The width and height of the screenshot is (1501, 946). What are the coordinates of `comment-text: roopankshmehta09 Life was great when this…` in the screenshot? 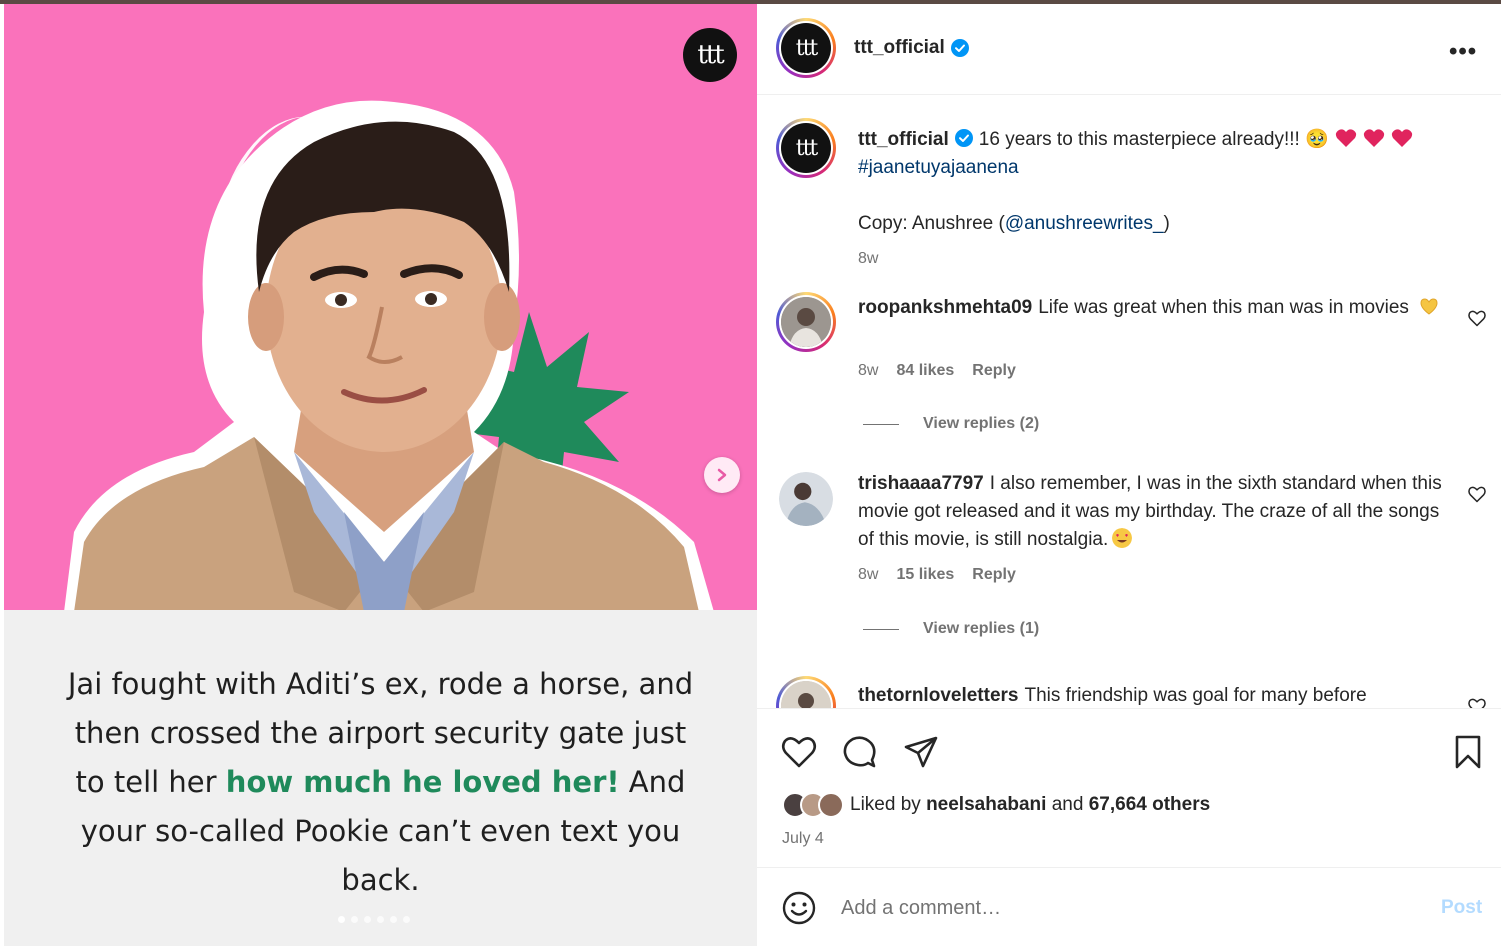 It's located at (1158, 308).